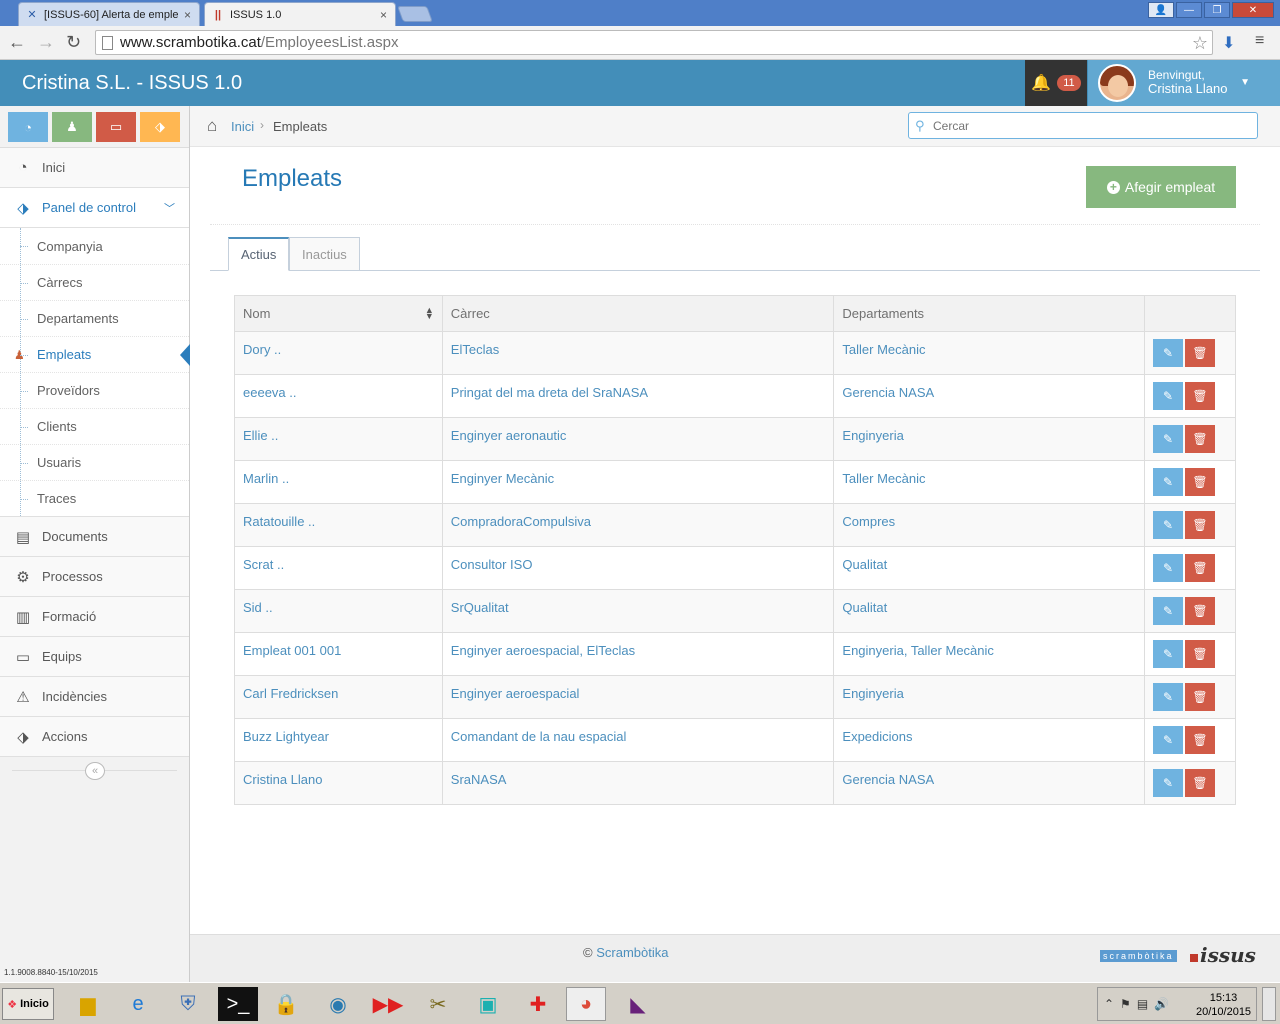  I want to click on nom-link: Marlin .., so click(266, 478).